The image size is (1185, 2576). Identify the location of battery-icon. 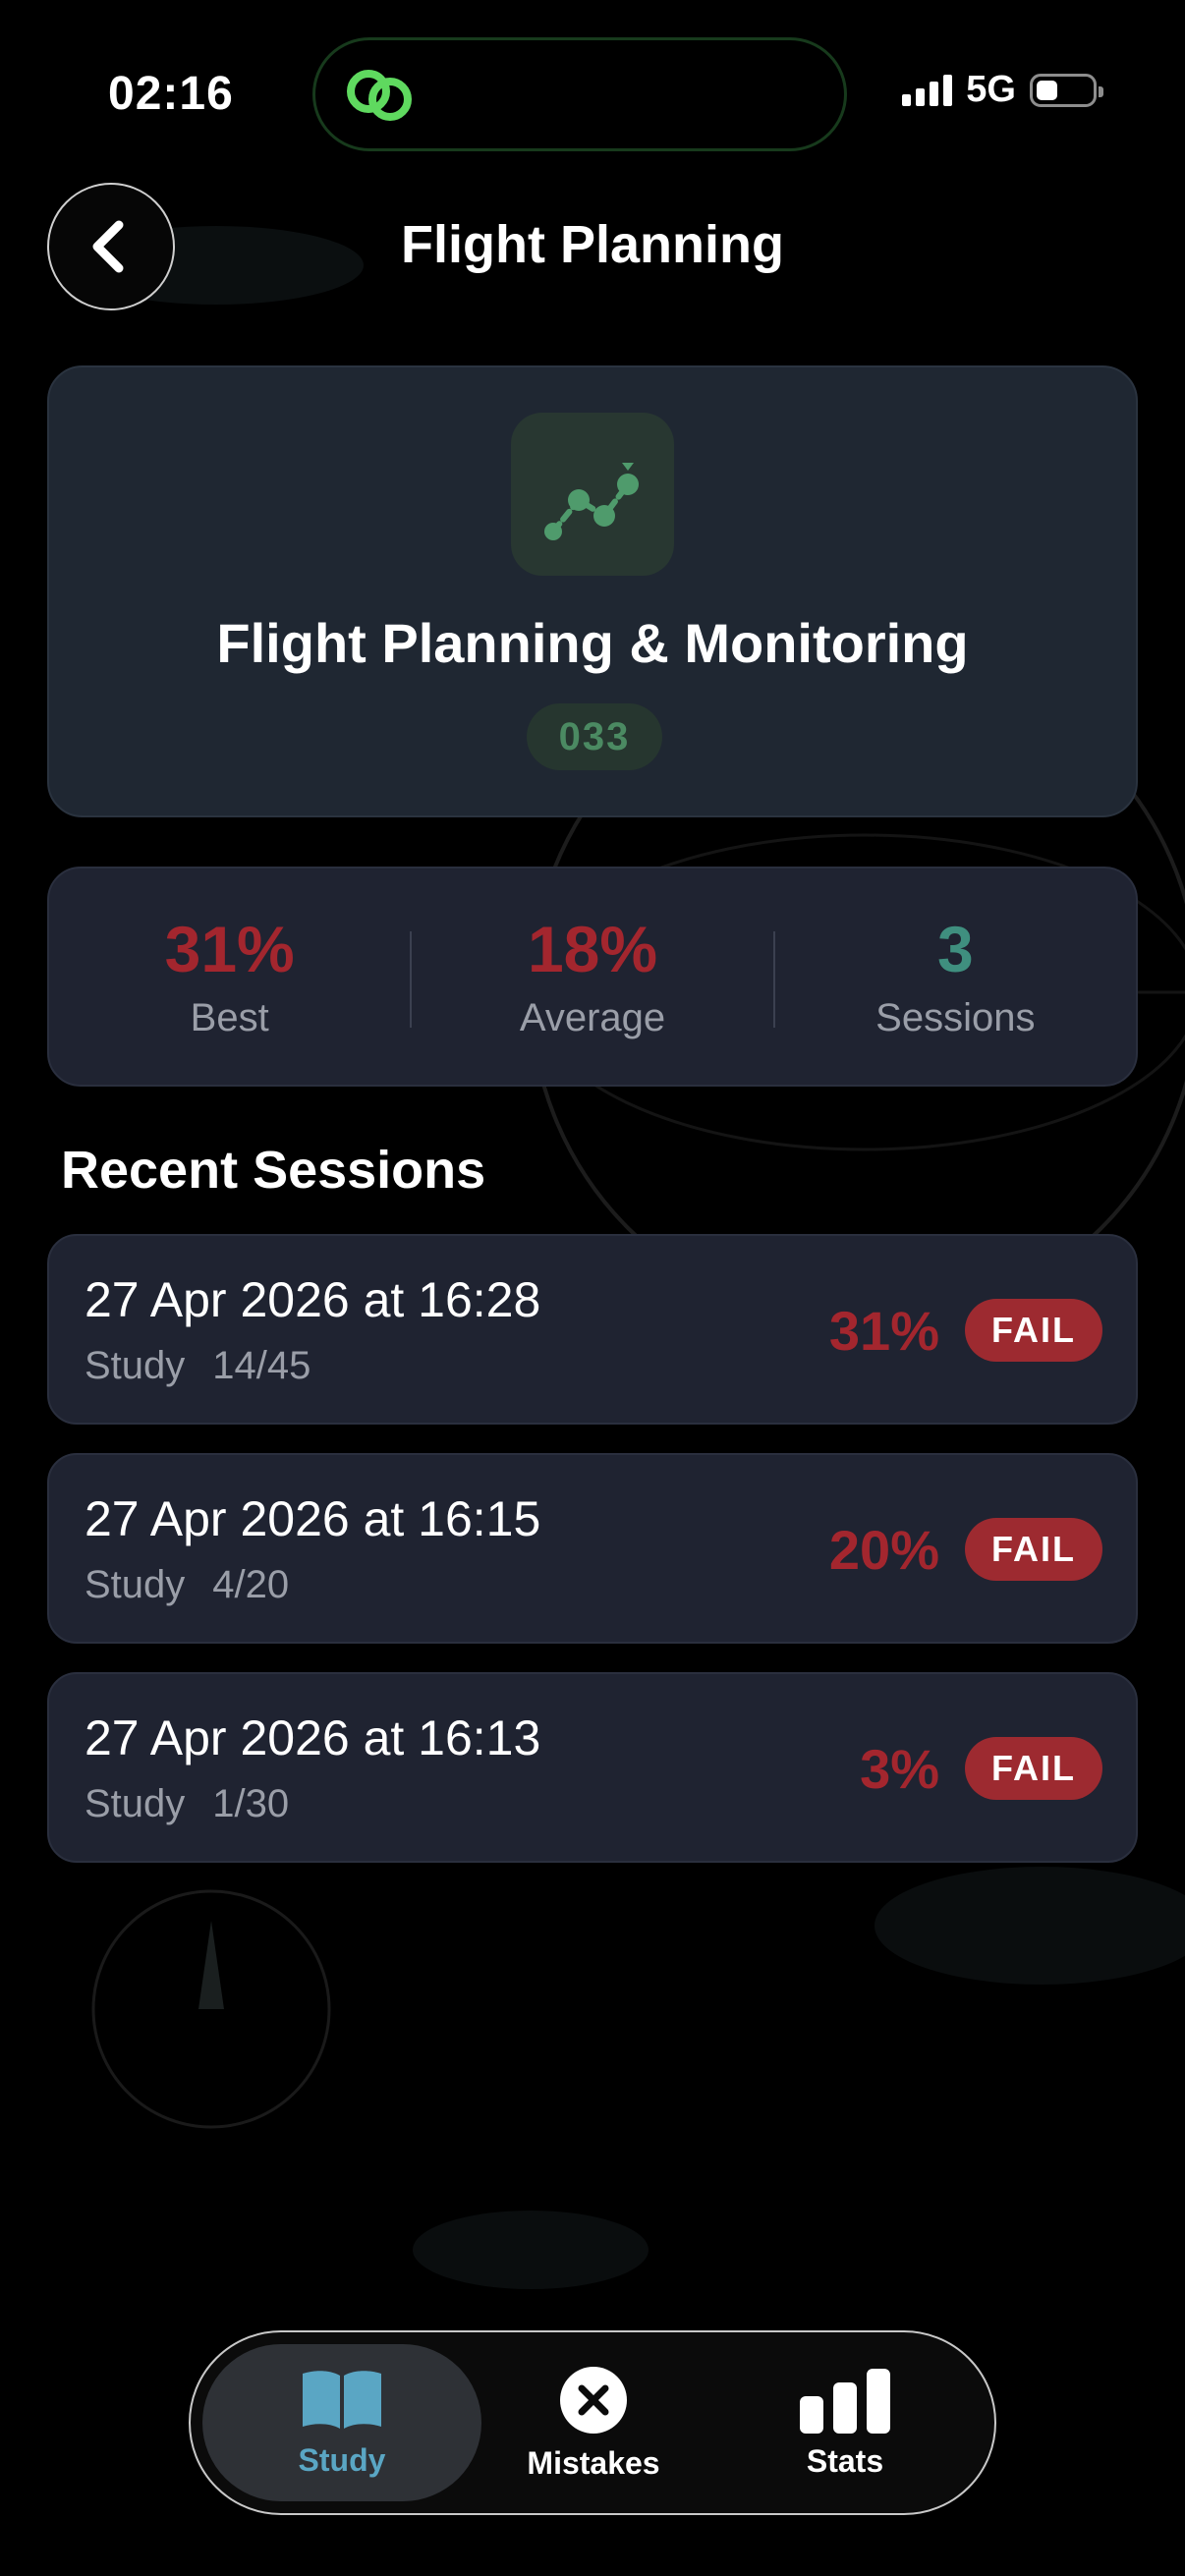
(1067, 90).